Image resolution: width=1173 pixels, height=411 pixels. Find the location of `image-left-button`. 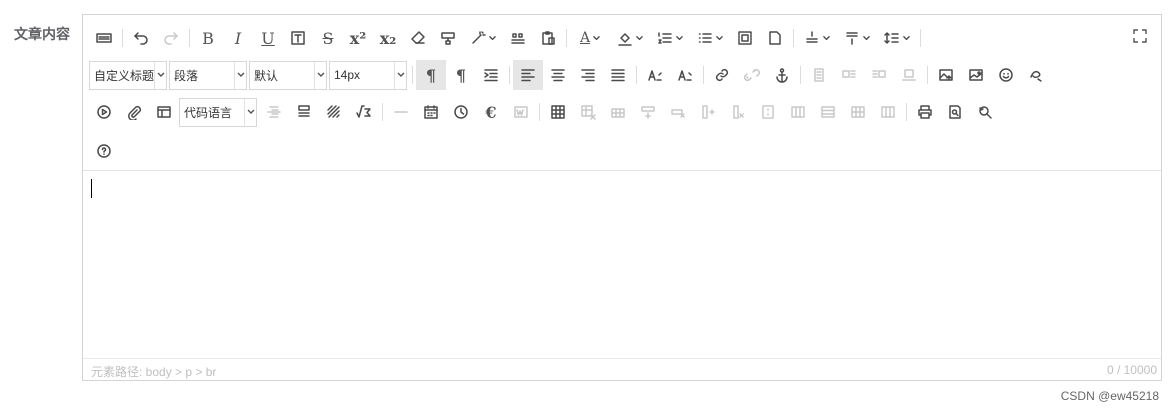

image-left-button is located at coordinates (849, 75).